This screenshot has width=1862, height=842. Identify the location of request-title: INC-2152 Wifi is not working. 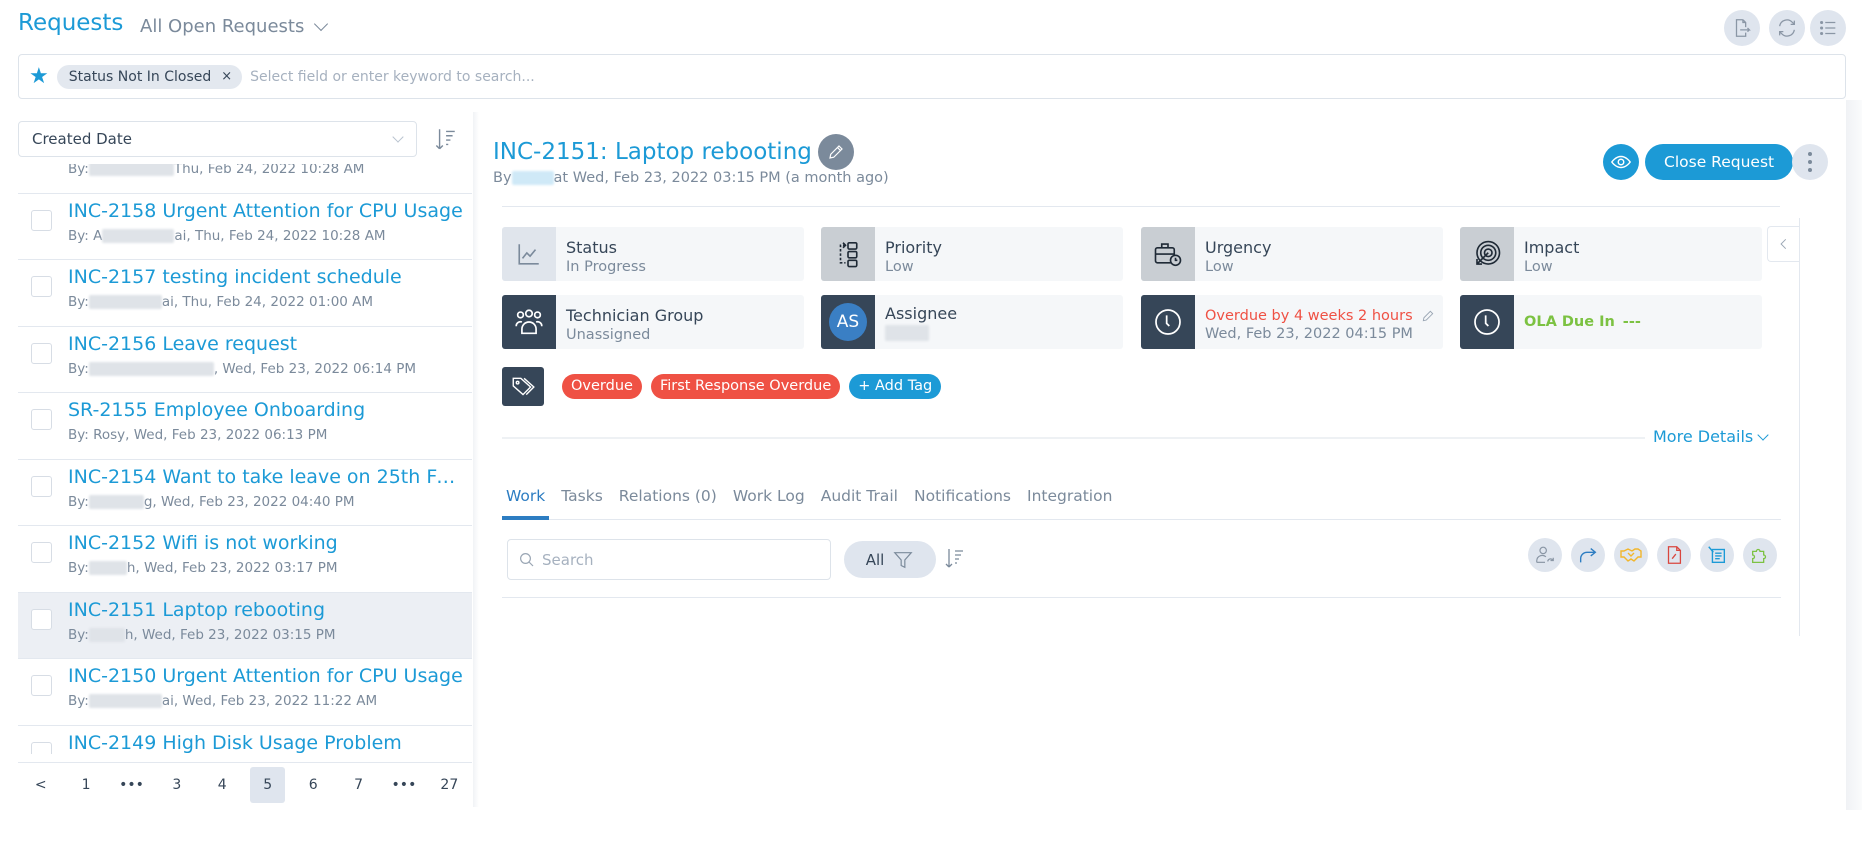
(265, 543).